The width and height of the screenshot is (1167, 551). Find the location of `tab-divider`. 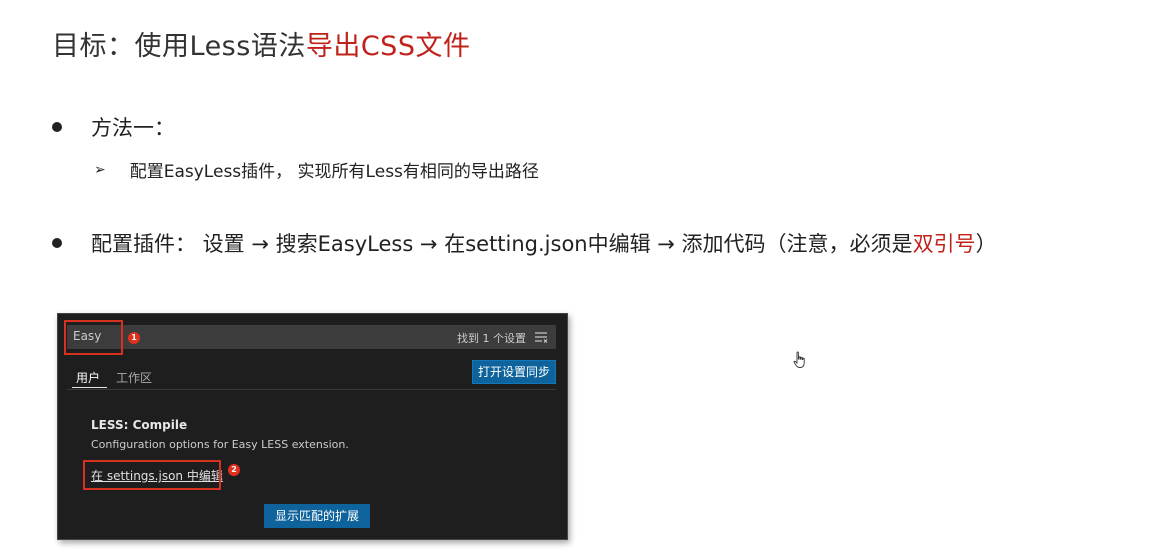

tab-divider is located at coordinates (311, 389).